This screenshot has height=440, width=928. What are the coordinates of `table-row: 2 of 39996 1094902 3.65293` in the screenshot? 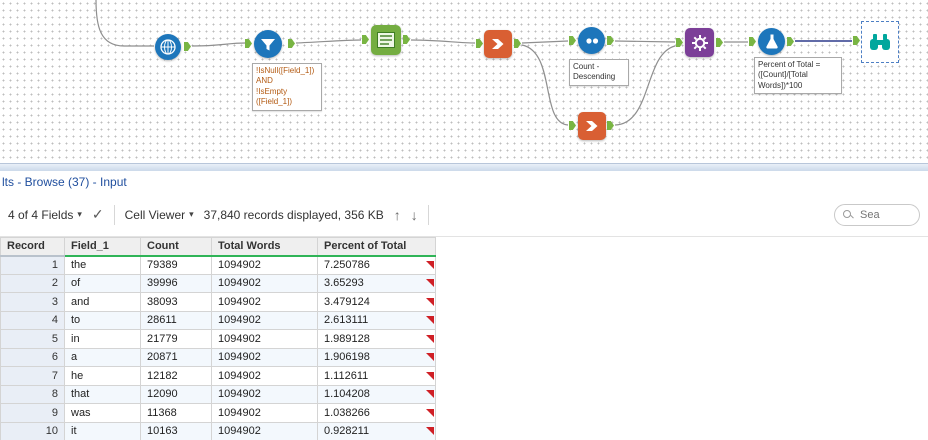 It's located at (218, 283).